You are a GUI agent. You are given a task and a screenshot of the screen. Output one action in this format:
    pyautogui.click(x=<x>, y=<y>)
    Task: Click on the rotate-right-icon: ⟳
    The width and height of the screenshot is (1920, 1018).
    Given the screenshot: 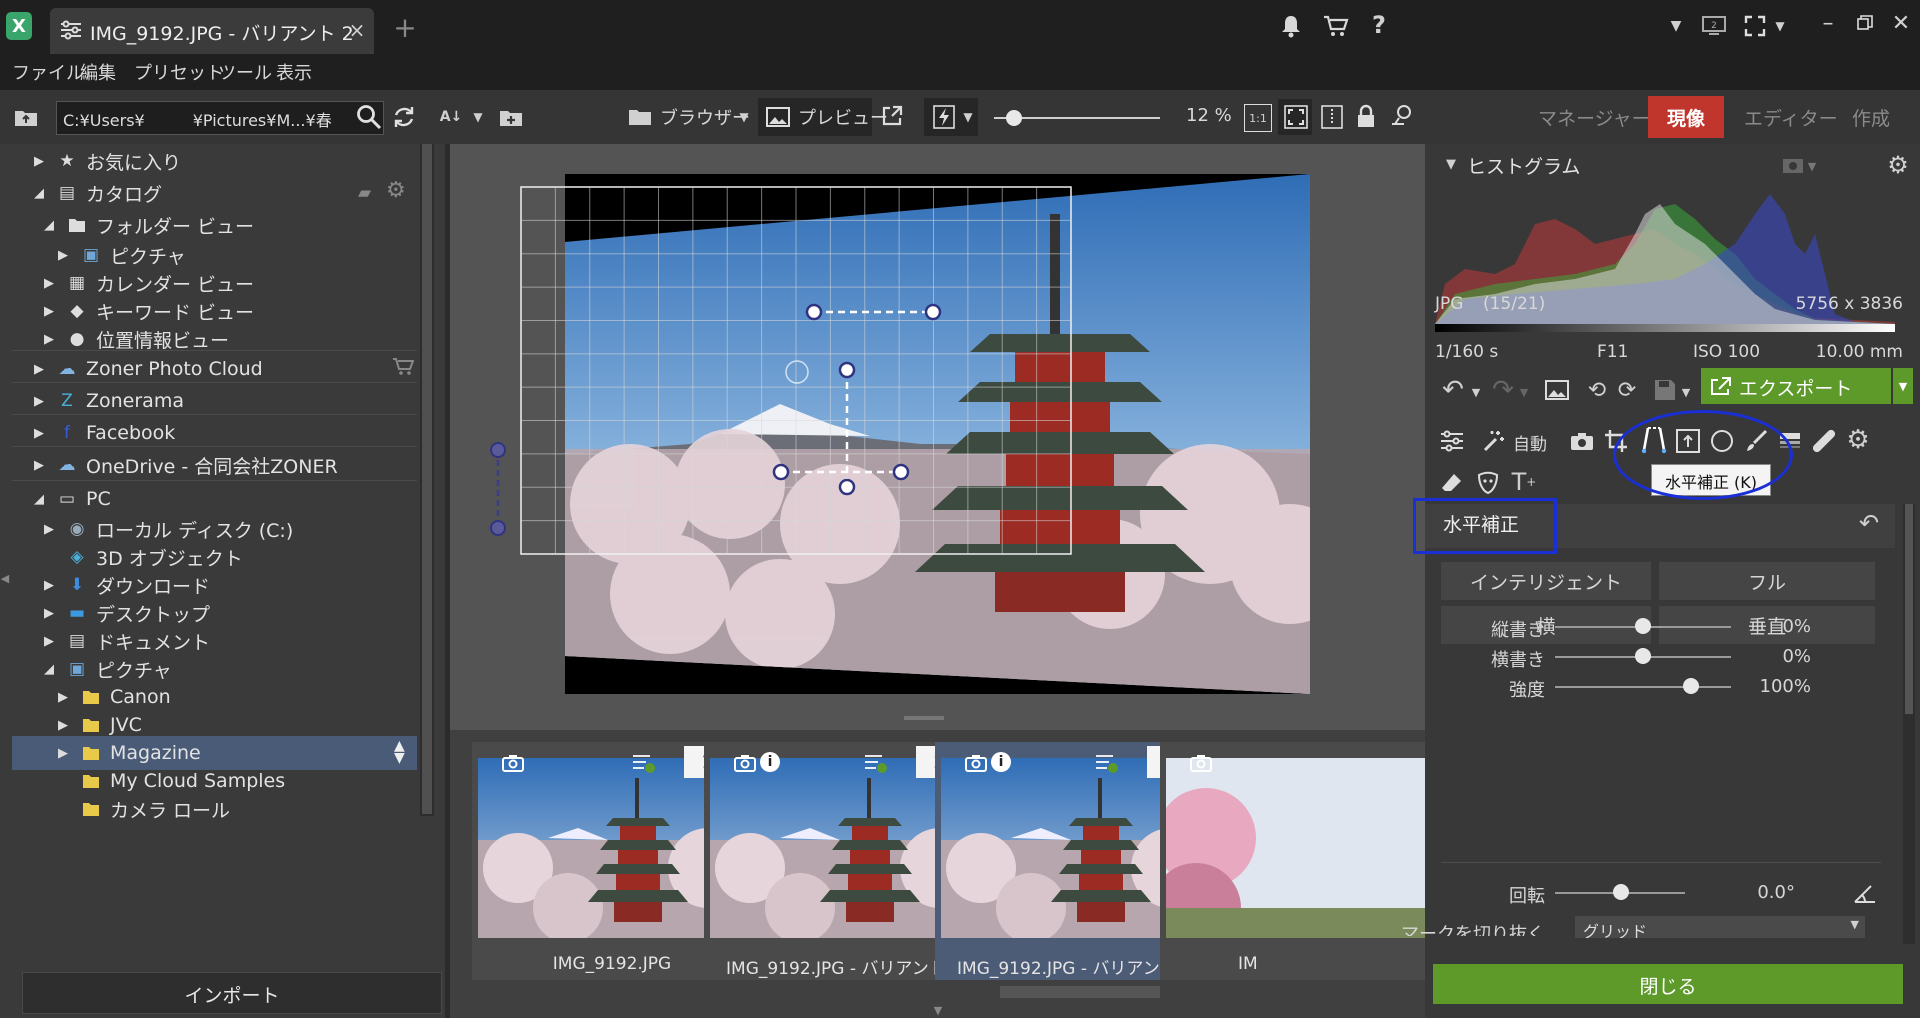 What is the action you would take?
    pyautogui.click(x=1627, y=390)
    